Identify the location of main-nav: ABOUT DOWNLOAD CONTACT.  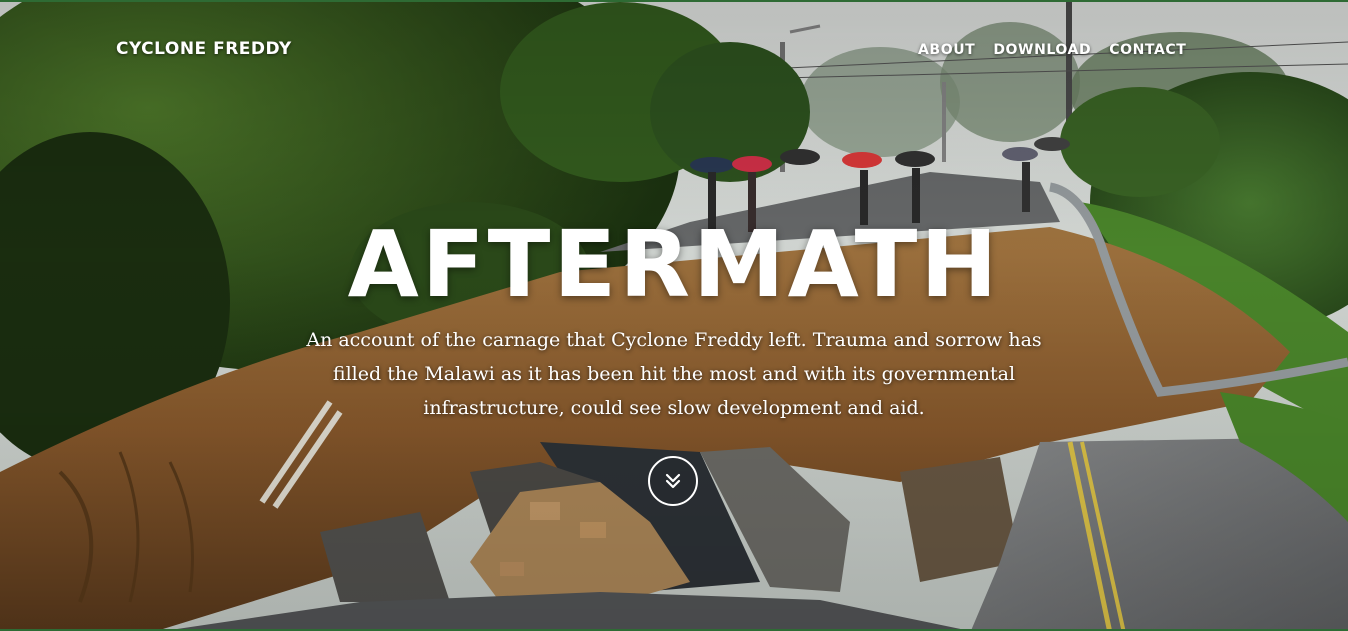
(1061, 50).